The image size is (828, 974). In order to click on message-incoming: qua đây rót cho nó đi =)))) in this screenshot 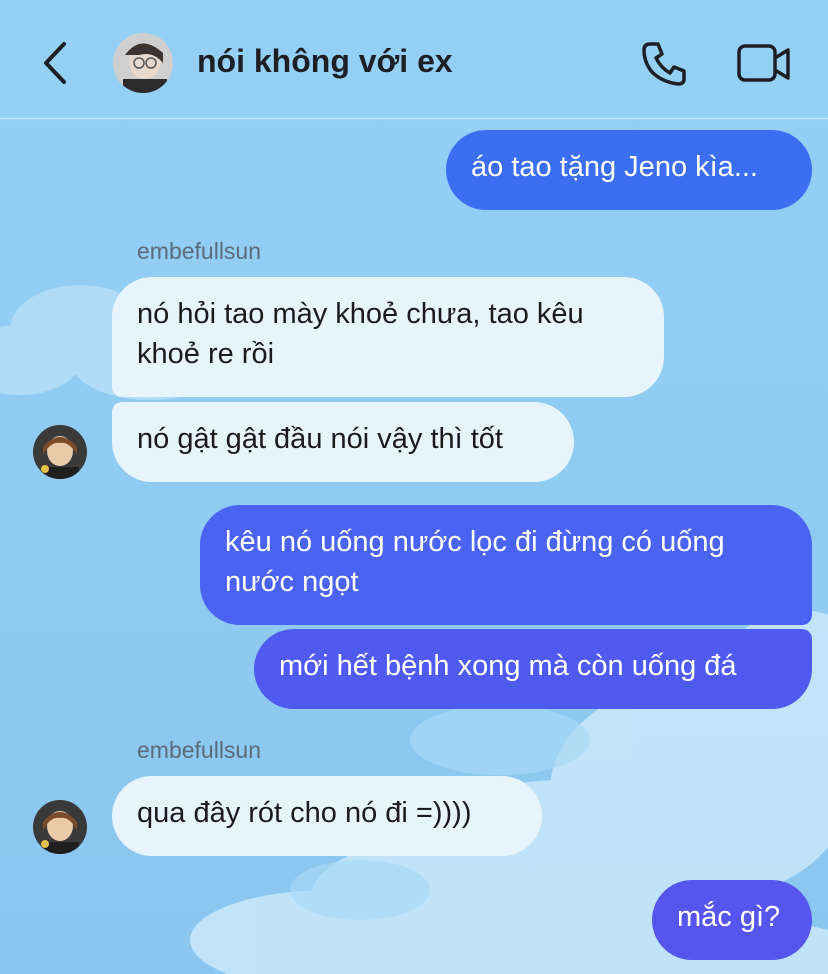, I will do `click(327, 816)`.